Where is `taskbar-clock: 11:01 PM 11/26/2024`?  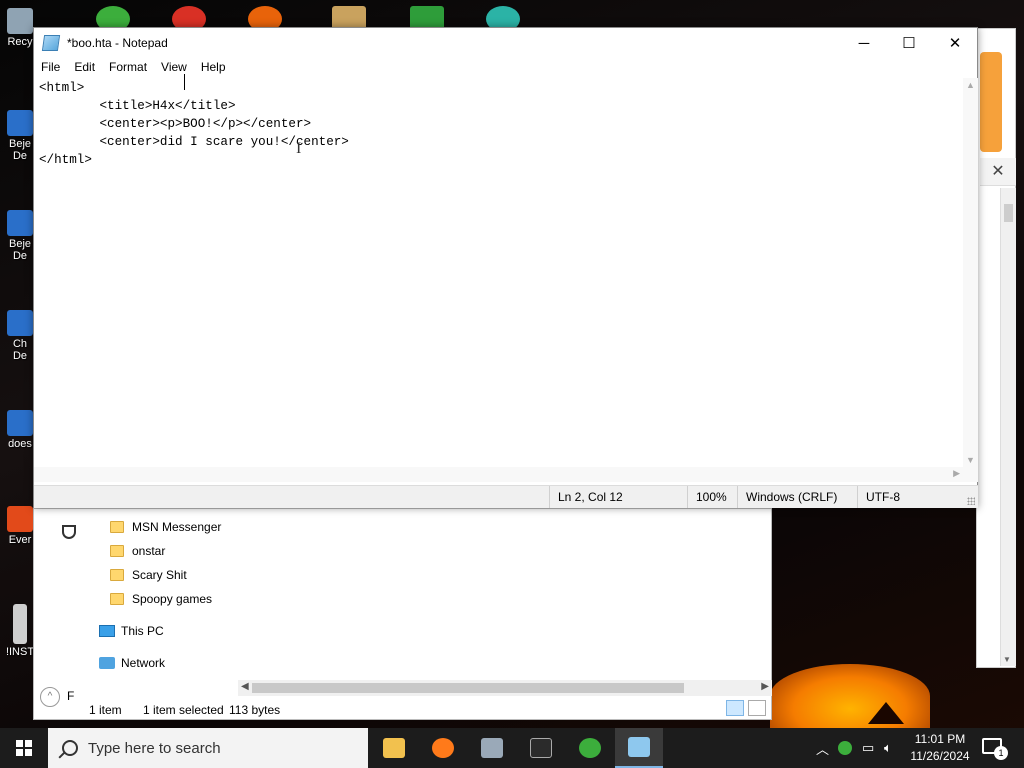
taskbar-clock: 11:01 PM 11/26/2024 is located at coordinates (940, 748).